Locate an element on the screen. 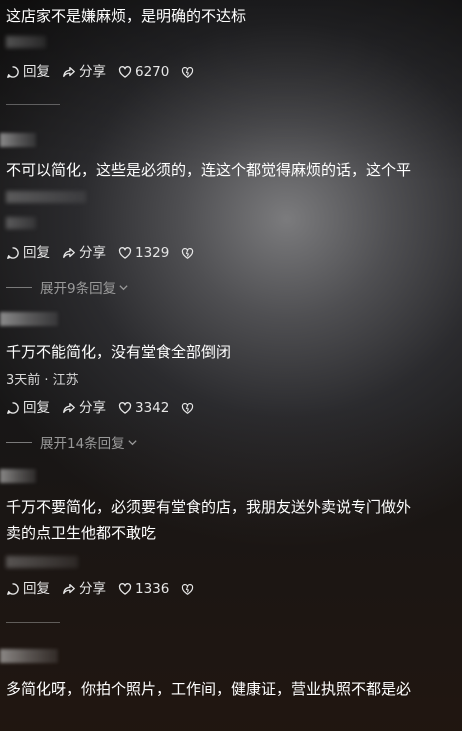 The image size is (462, 731). like-count: 6270 is located at coordinates (152, 72).